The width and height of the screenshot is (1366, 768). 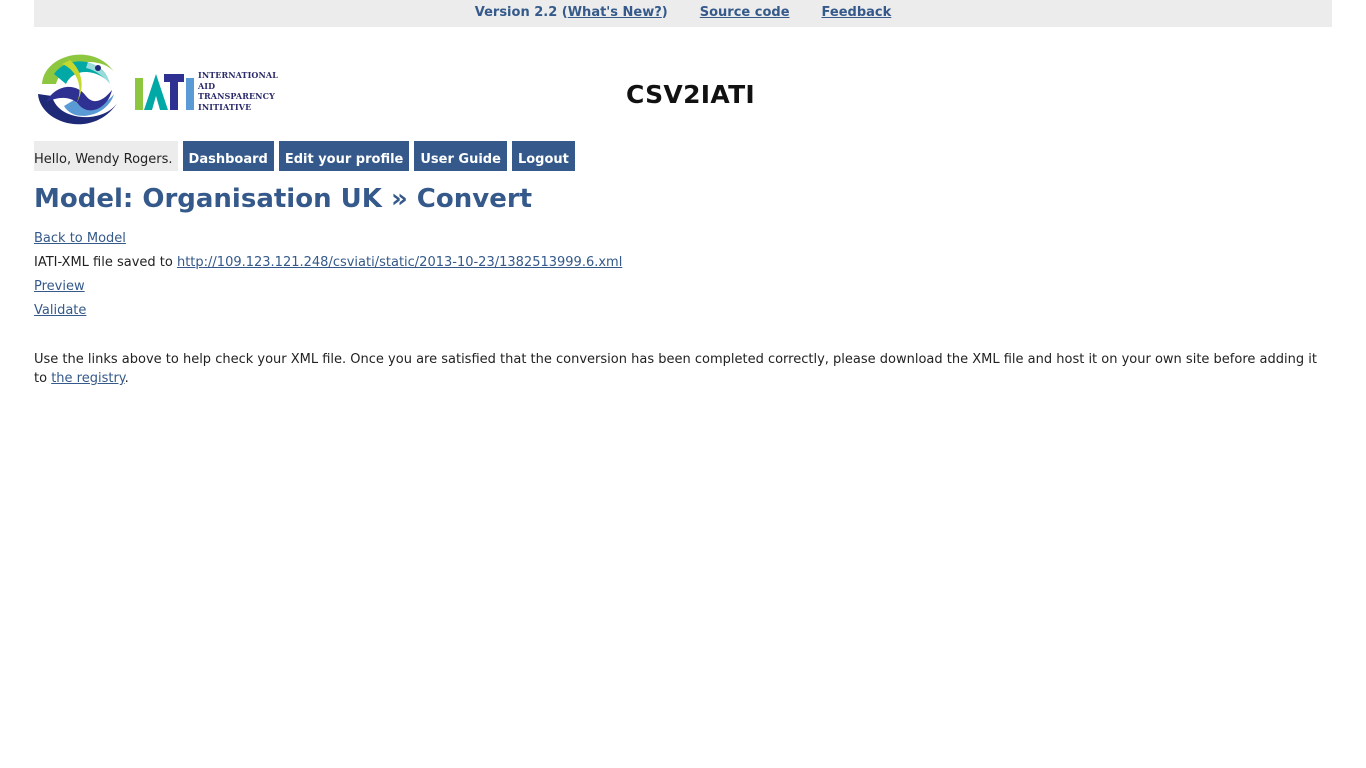 What do you see at coordinates (857, 12) in the screenshot?
I see `feedback-link: Feedback` at bounding box center [857, 12].